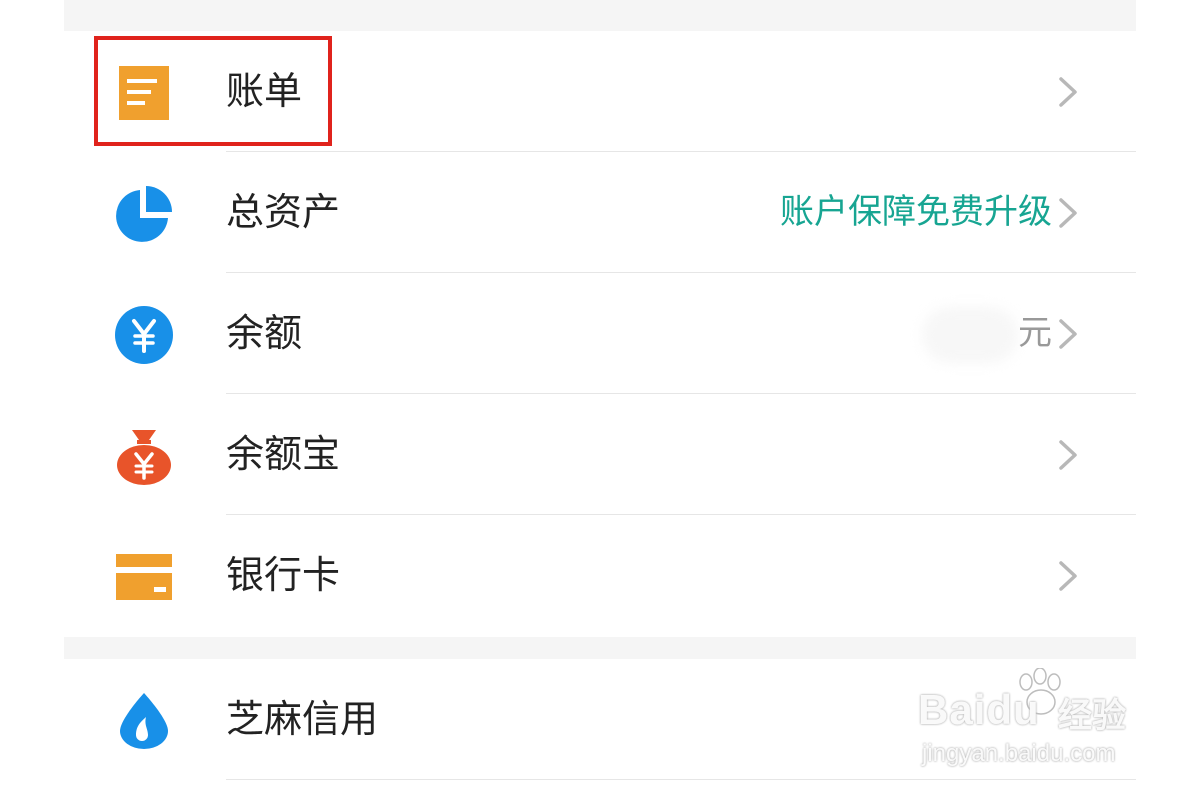 Image resolution: width=1200 pixels, height=800 pixels. What do you see at coordinates (600, 333) in the screenshot?
I see `menu-item-balance: 余额 元` at bounding box center [600, 333].